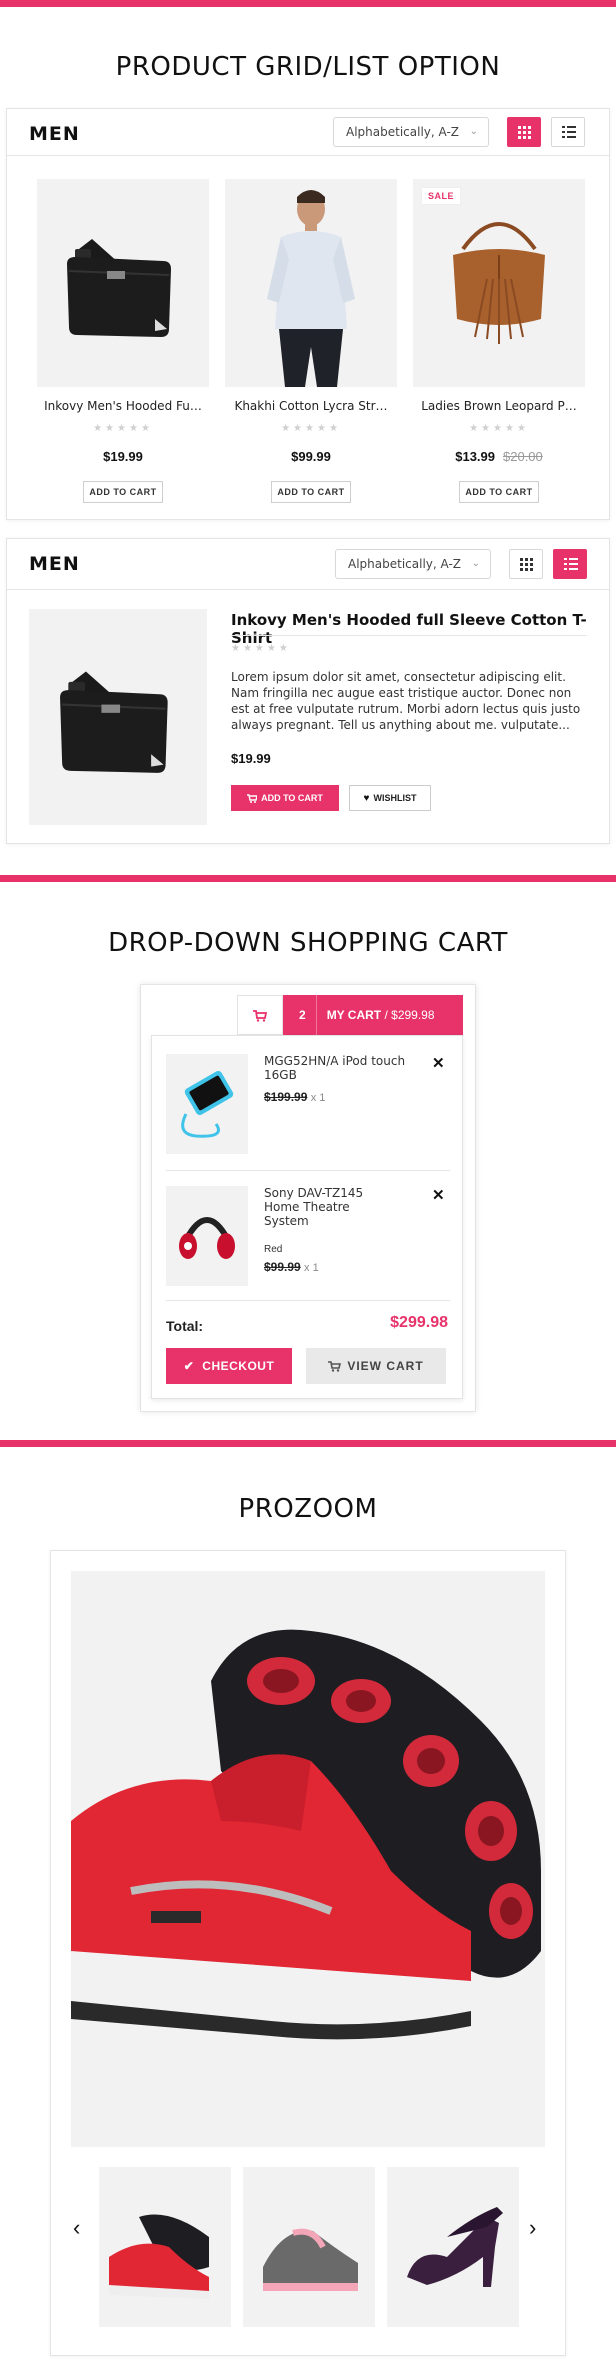 Image resolution: width=616 pixels, height=2378 pixels. What do you see at coordinates (419, 1322) in the screenshot?
I see `total-value: $299.98` at bounding box center [419, 1322].